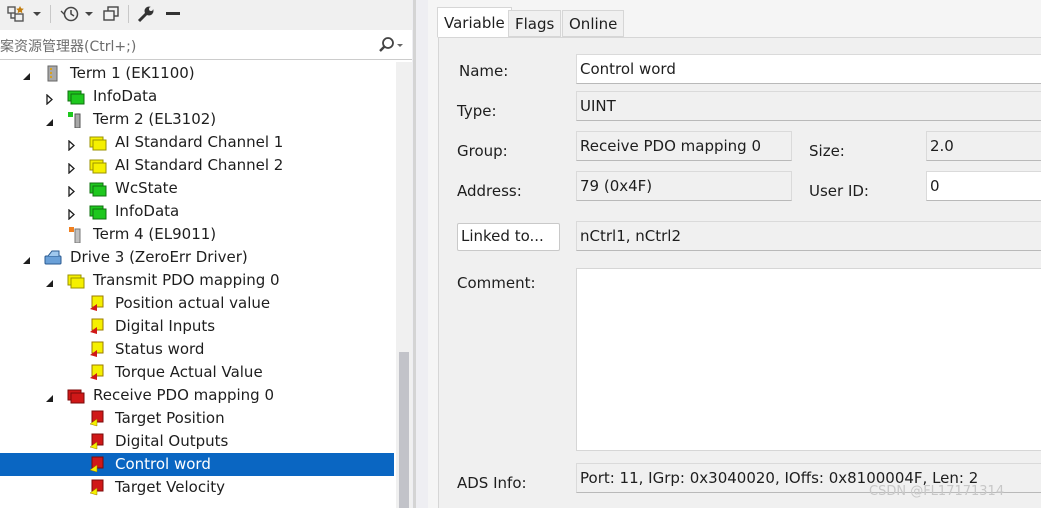  I want to click on tree-scrollbar, so click(404, 285).